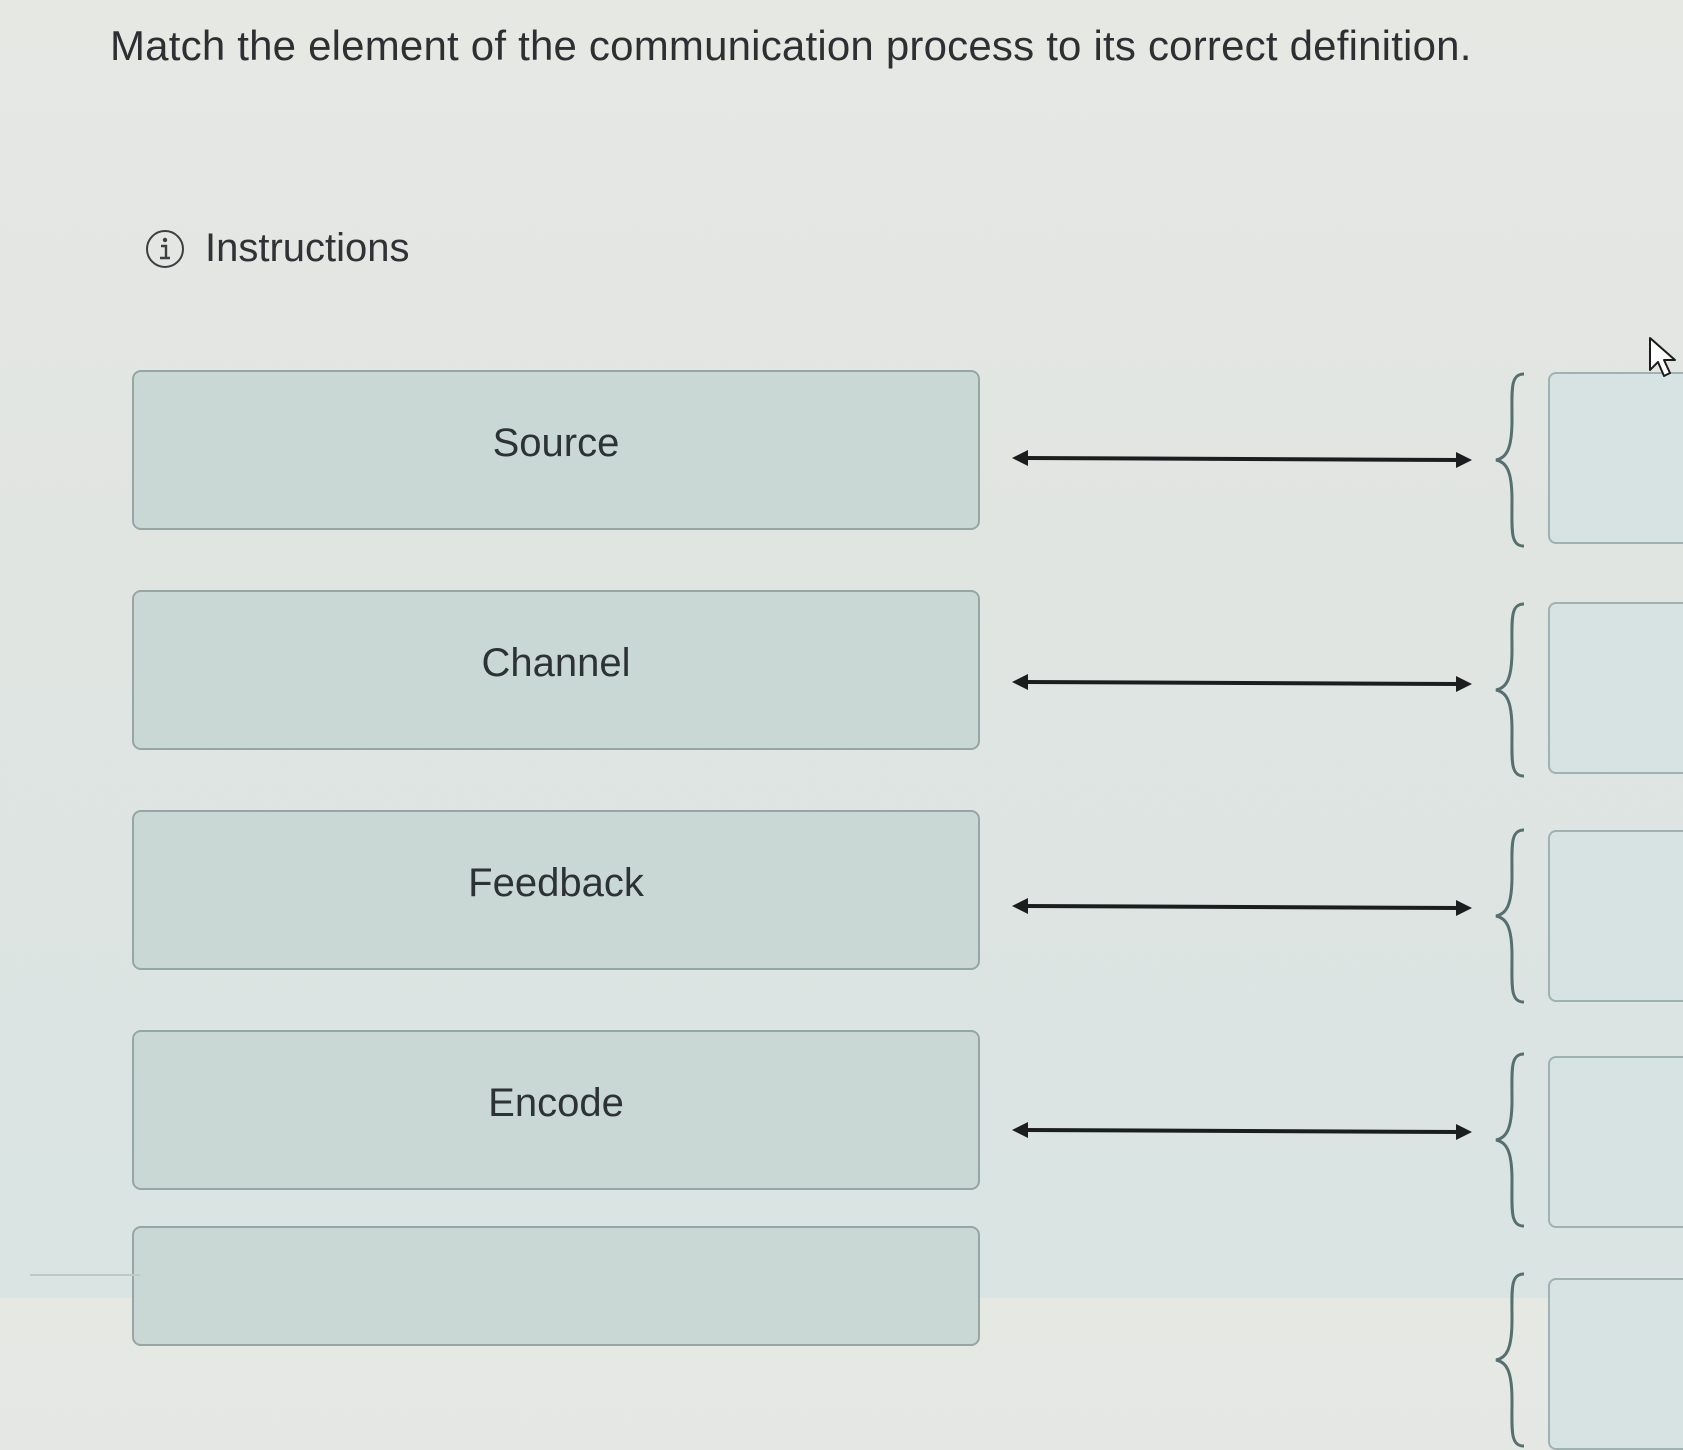  I want to click on prompt-card-channel: Channel, so click(556, 670).